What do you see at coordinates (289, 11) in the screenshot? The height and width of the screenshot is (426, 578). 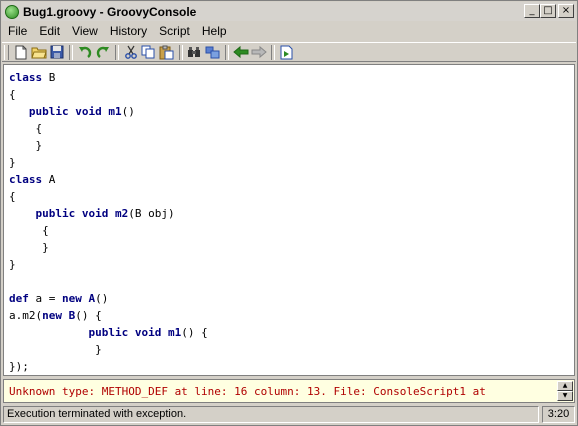 I see `title-bar: Bug1.groovy - GroovyConsole _ □ ×` at bounding box center [289, 11].